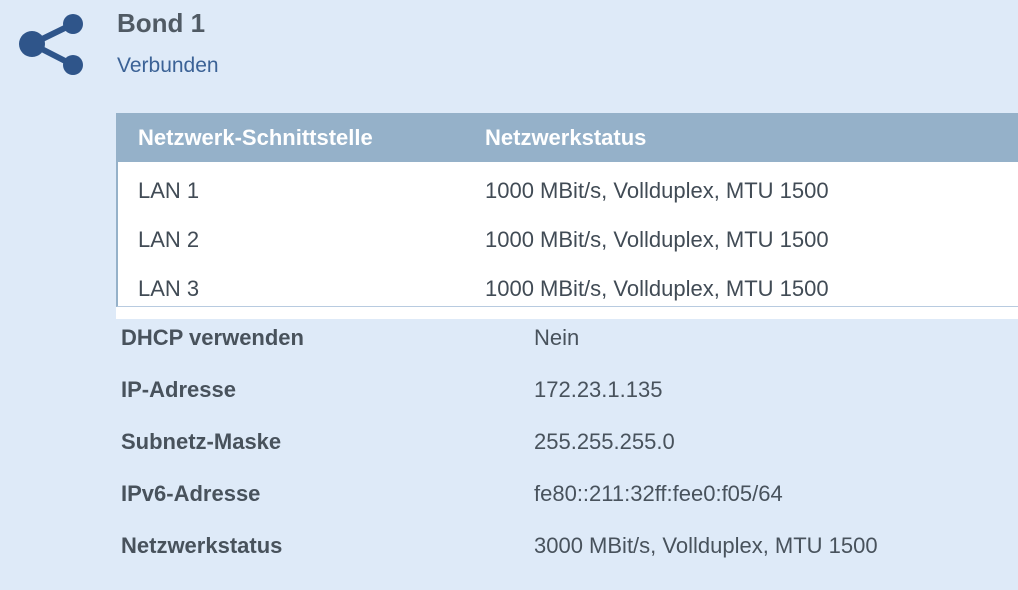 The image size is (1018, 590). I want to click on interface-name: LAN 2, so click(169, 239).